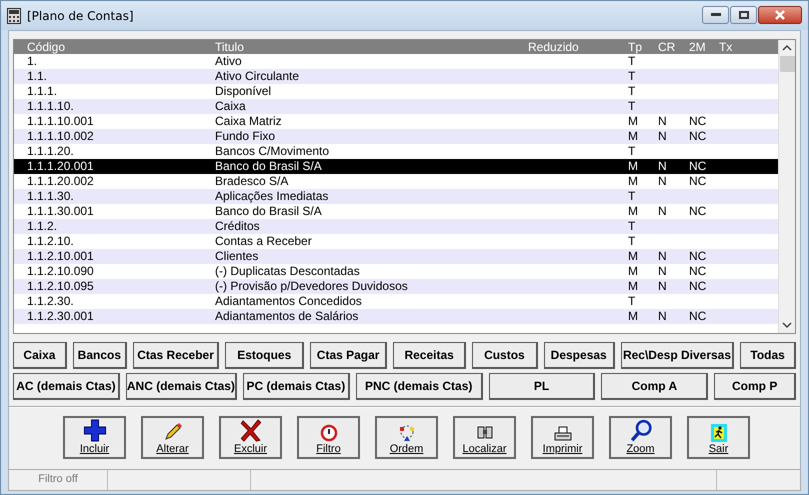 The height and width of the screenshot is (495, 809). What do you see at coordinates (181, 386) in the screenshot?
I see `filter-button: ANC (demais Ctas)` at bounding box center [181, 386].